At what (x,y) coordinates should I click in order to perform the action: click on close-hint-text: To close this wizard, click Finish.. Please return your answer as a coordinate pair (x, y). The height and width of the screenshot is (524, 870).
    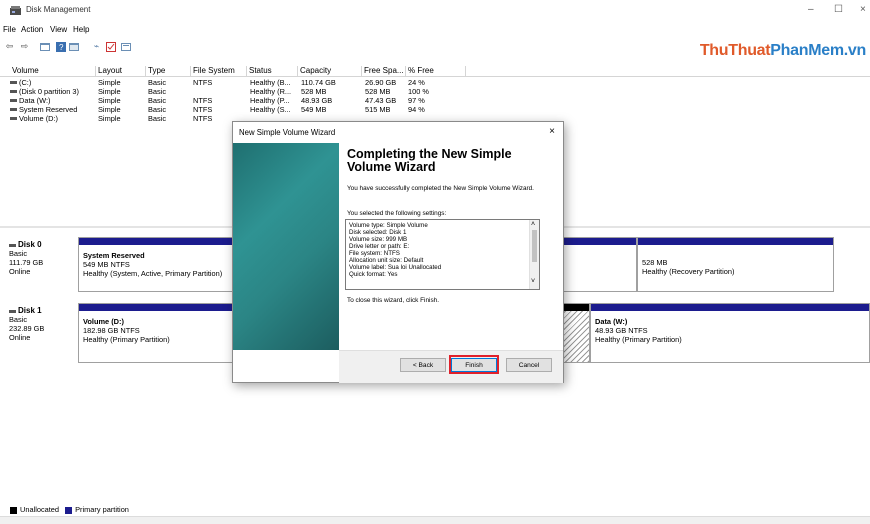
    Looking at the image, I should click on (393, 300).